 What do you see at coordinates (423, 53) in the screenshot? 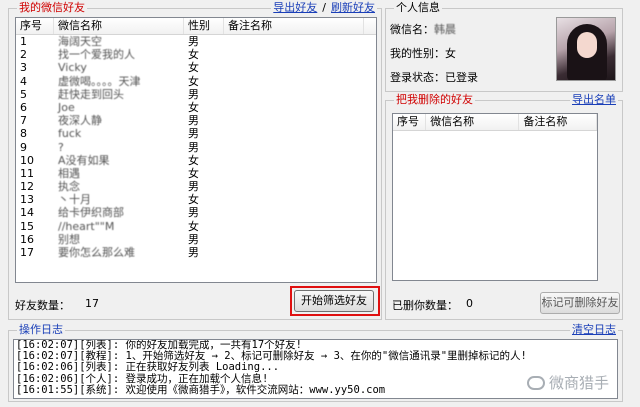
I see `gender-row: 我的性别：女` at bounding box center [423, 53].